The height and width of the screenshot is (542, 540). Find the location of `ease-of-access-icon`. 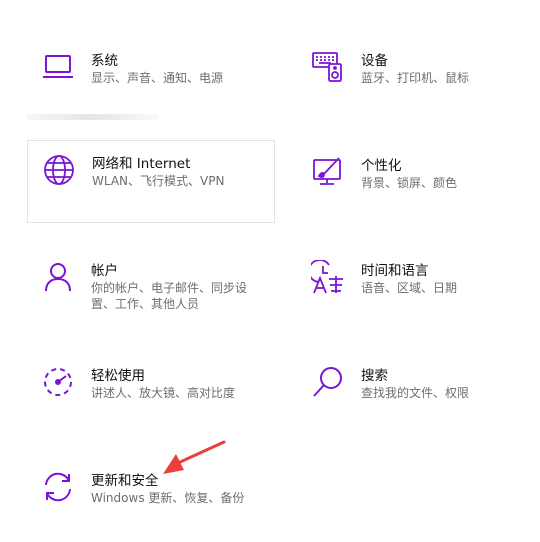

ease-of-access-icon is located at coordinates (58, 382).